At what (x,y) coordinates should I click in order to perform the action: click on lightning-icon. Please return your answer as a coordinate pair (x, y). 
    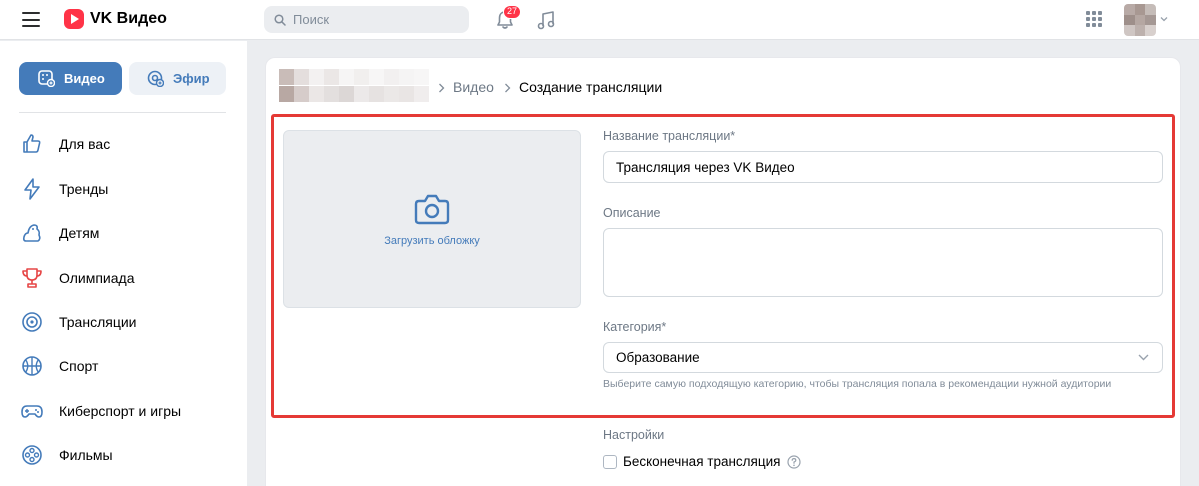
    Looking at the image, I should click on (32, 189).